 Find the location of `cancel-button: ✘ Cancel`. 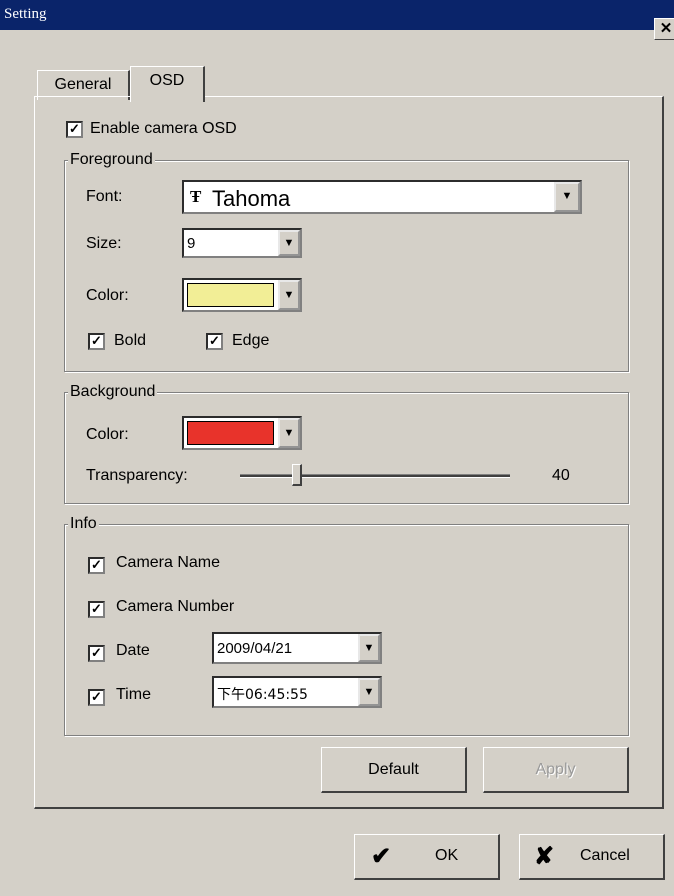

cancel-button: ✘ Cancel is located at coordinates (592, 857).